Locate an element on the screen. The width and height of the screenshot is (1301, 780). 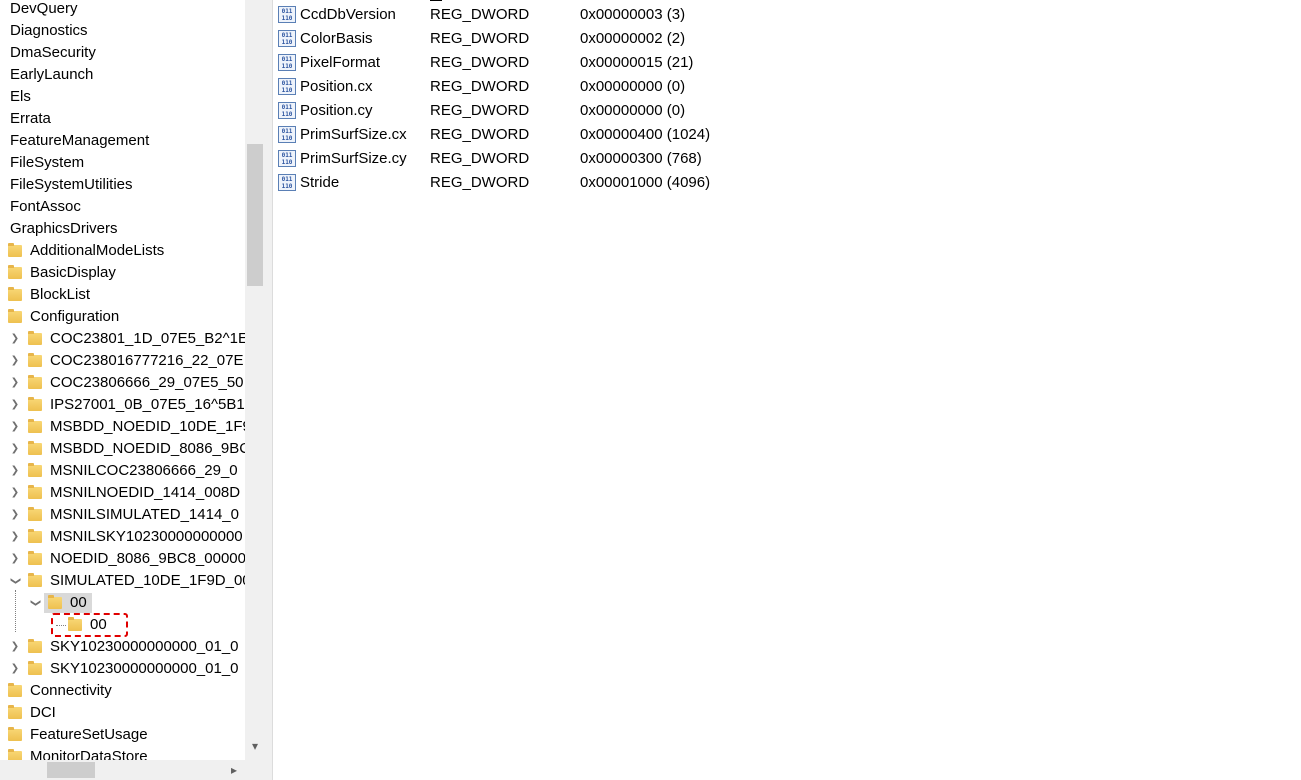
value-data: 0x00000015 (21) is located at coordinates (637, 62).